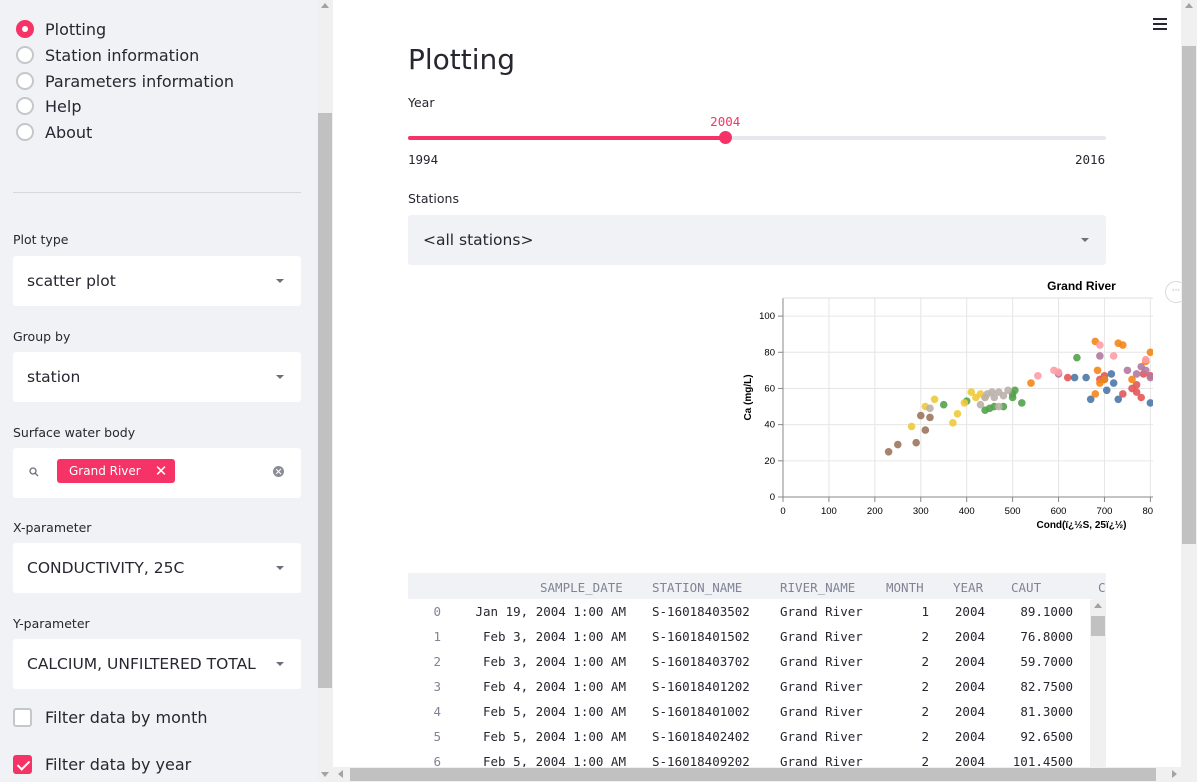 This screenshot has height=782, width=1197. I want to click on y-parameter-select: CALCIUM, UNFILTERED TOTAL, so click(157, 664).